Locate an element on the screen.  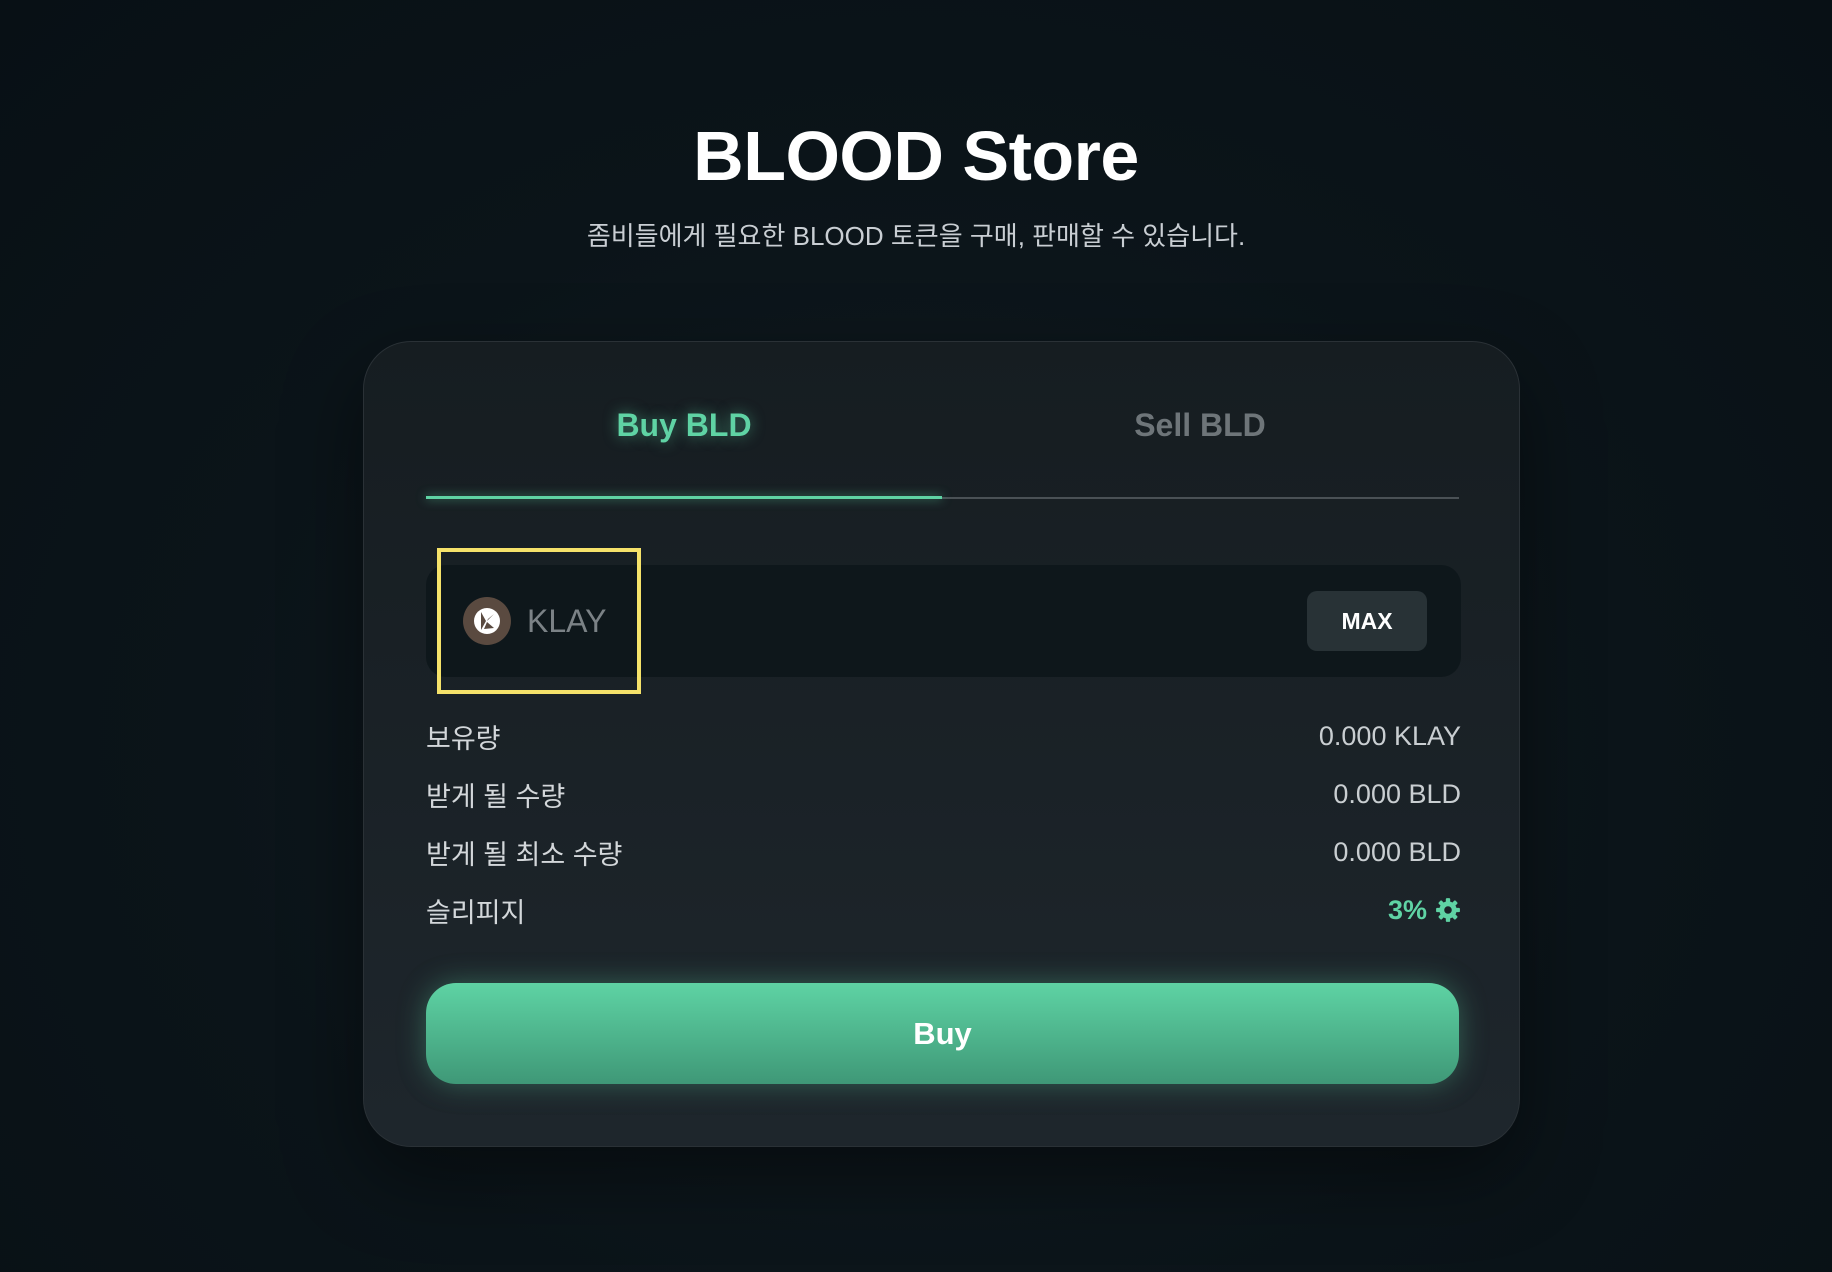
receive-value: 0.000 BLD is located at coordinates (1397, 793).